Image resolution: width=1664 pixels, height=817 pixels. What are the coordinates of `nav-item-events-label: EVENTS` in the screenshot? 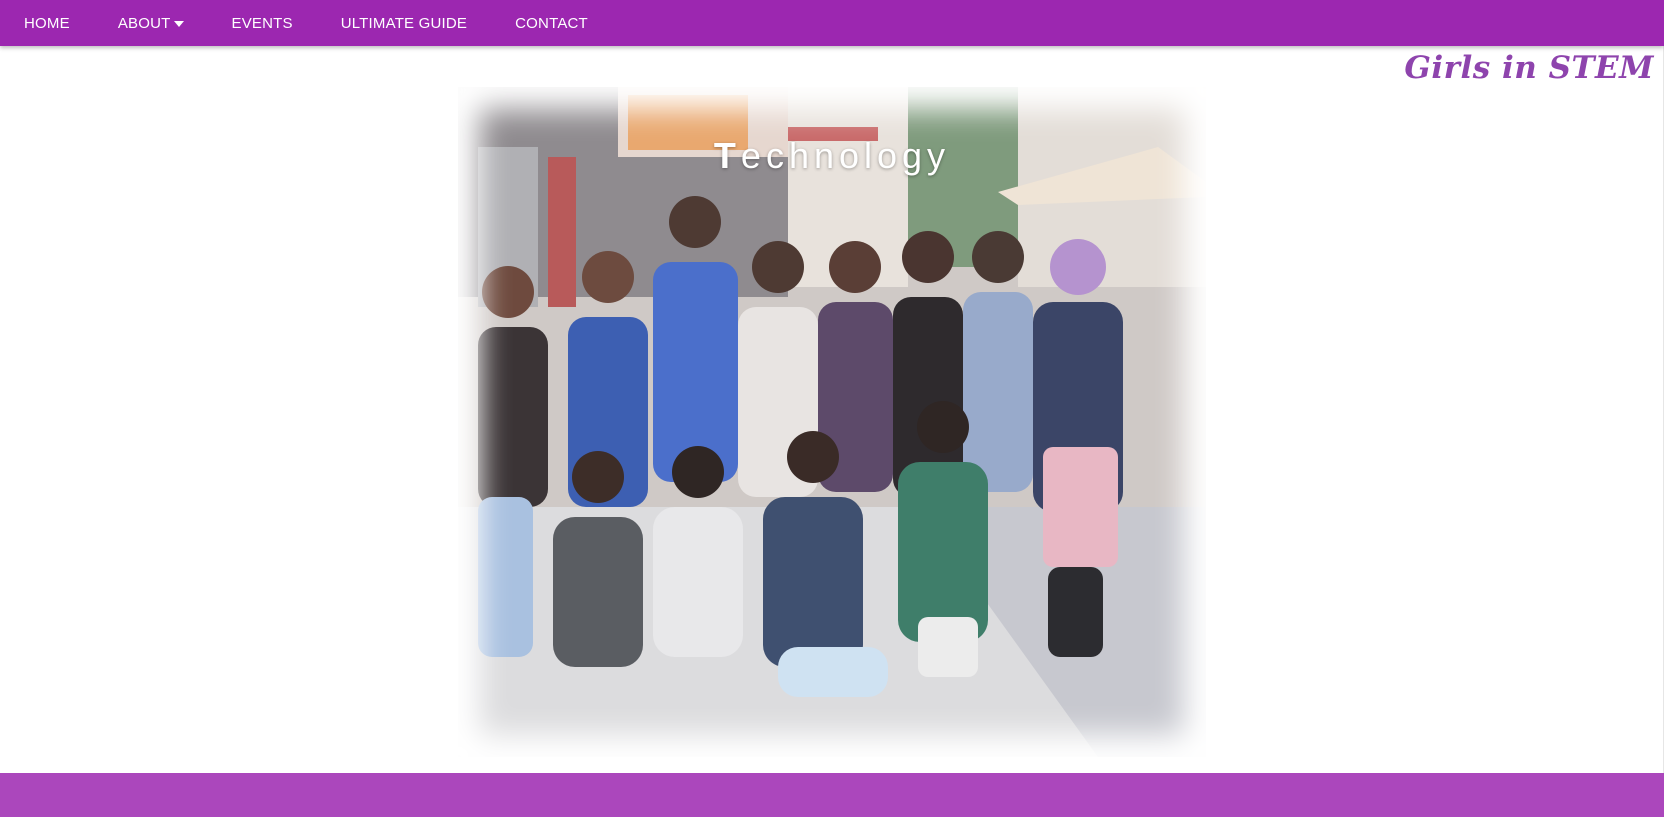 It's located at (262, 23).